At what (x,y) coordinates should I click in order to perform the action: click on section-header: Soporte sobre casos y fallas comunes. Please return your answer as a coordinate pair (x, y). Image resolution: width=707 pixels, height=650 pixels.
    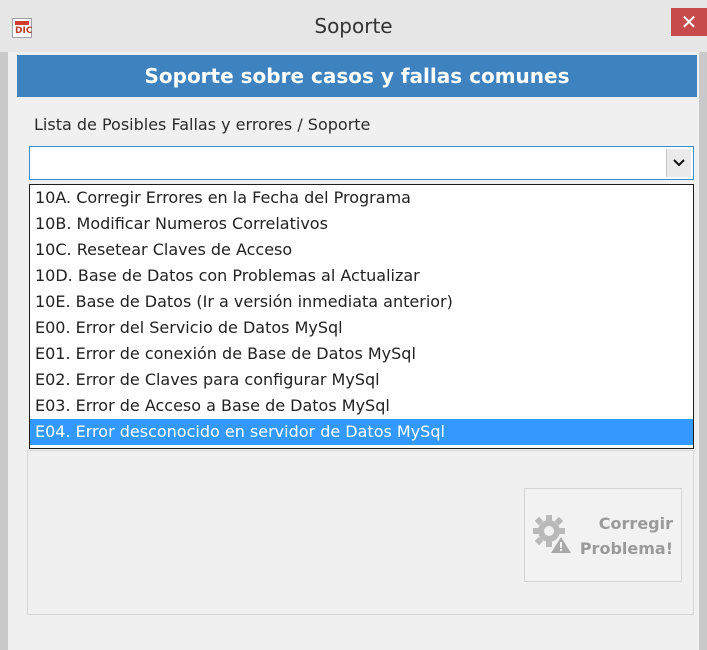
    Looking at the image, I should click on (357, 76).